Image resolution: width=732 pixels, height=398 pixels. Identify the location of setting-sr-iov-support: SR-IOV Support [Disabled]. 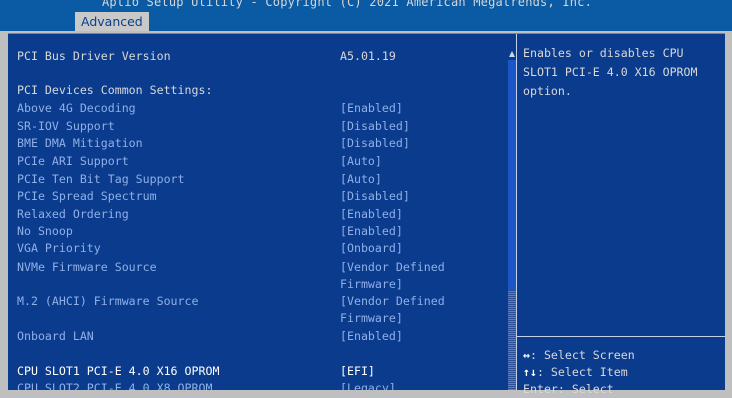
(258, 126).